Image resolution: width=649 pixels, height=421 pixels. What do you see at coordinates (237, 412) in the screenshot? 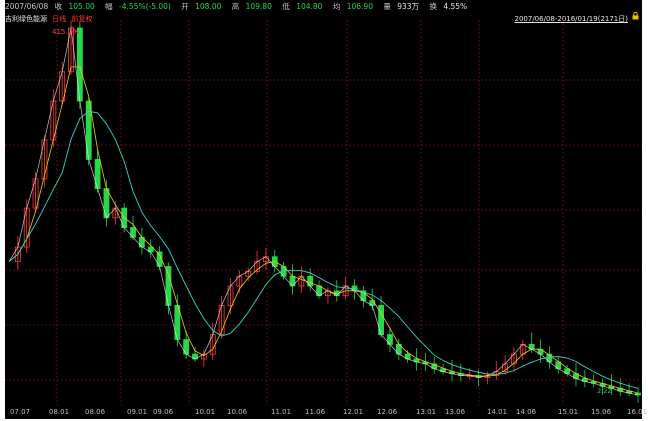
I see `x-tick-label: 10.06` at bounding box center [237, 412].